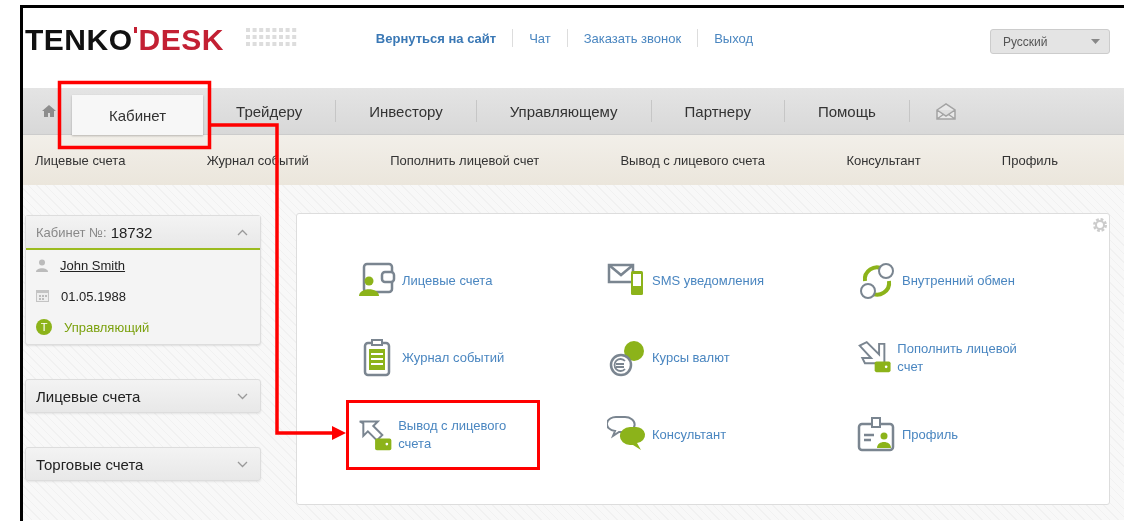 The image size is (1124, 521). Describe the element at coordinates (734, 38) in the screenshot. I see `header-link: Выход` at that location.